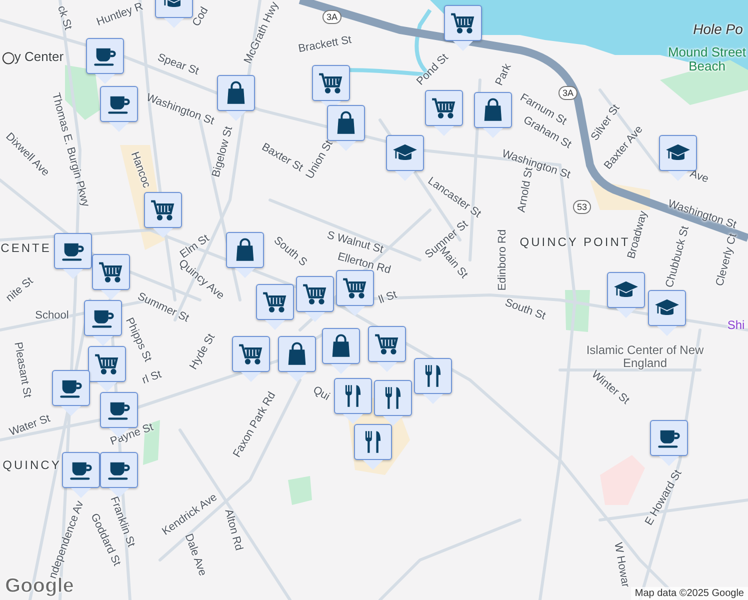 The image size is (748, 600). What do you see at coordinates (32, 57) in the screenshot?
I see `station-label: y Center` at bounding box center [32, 57].